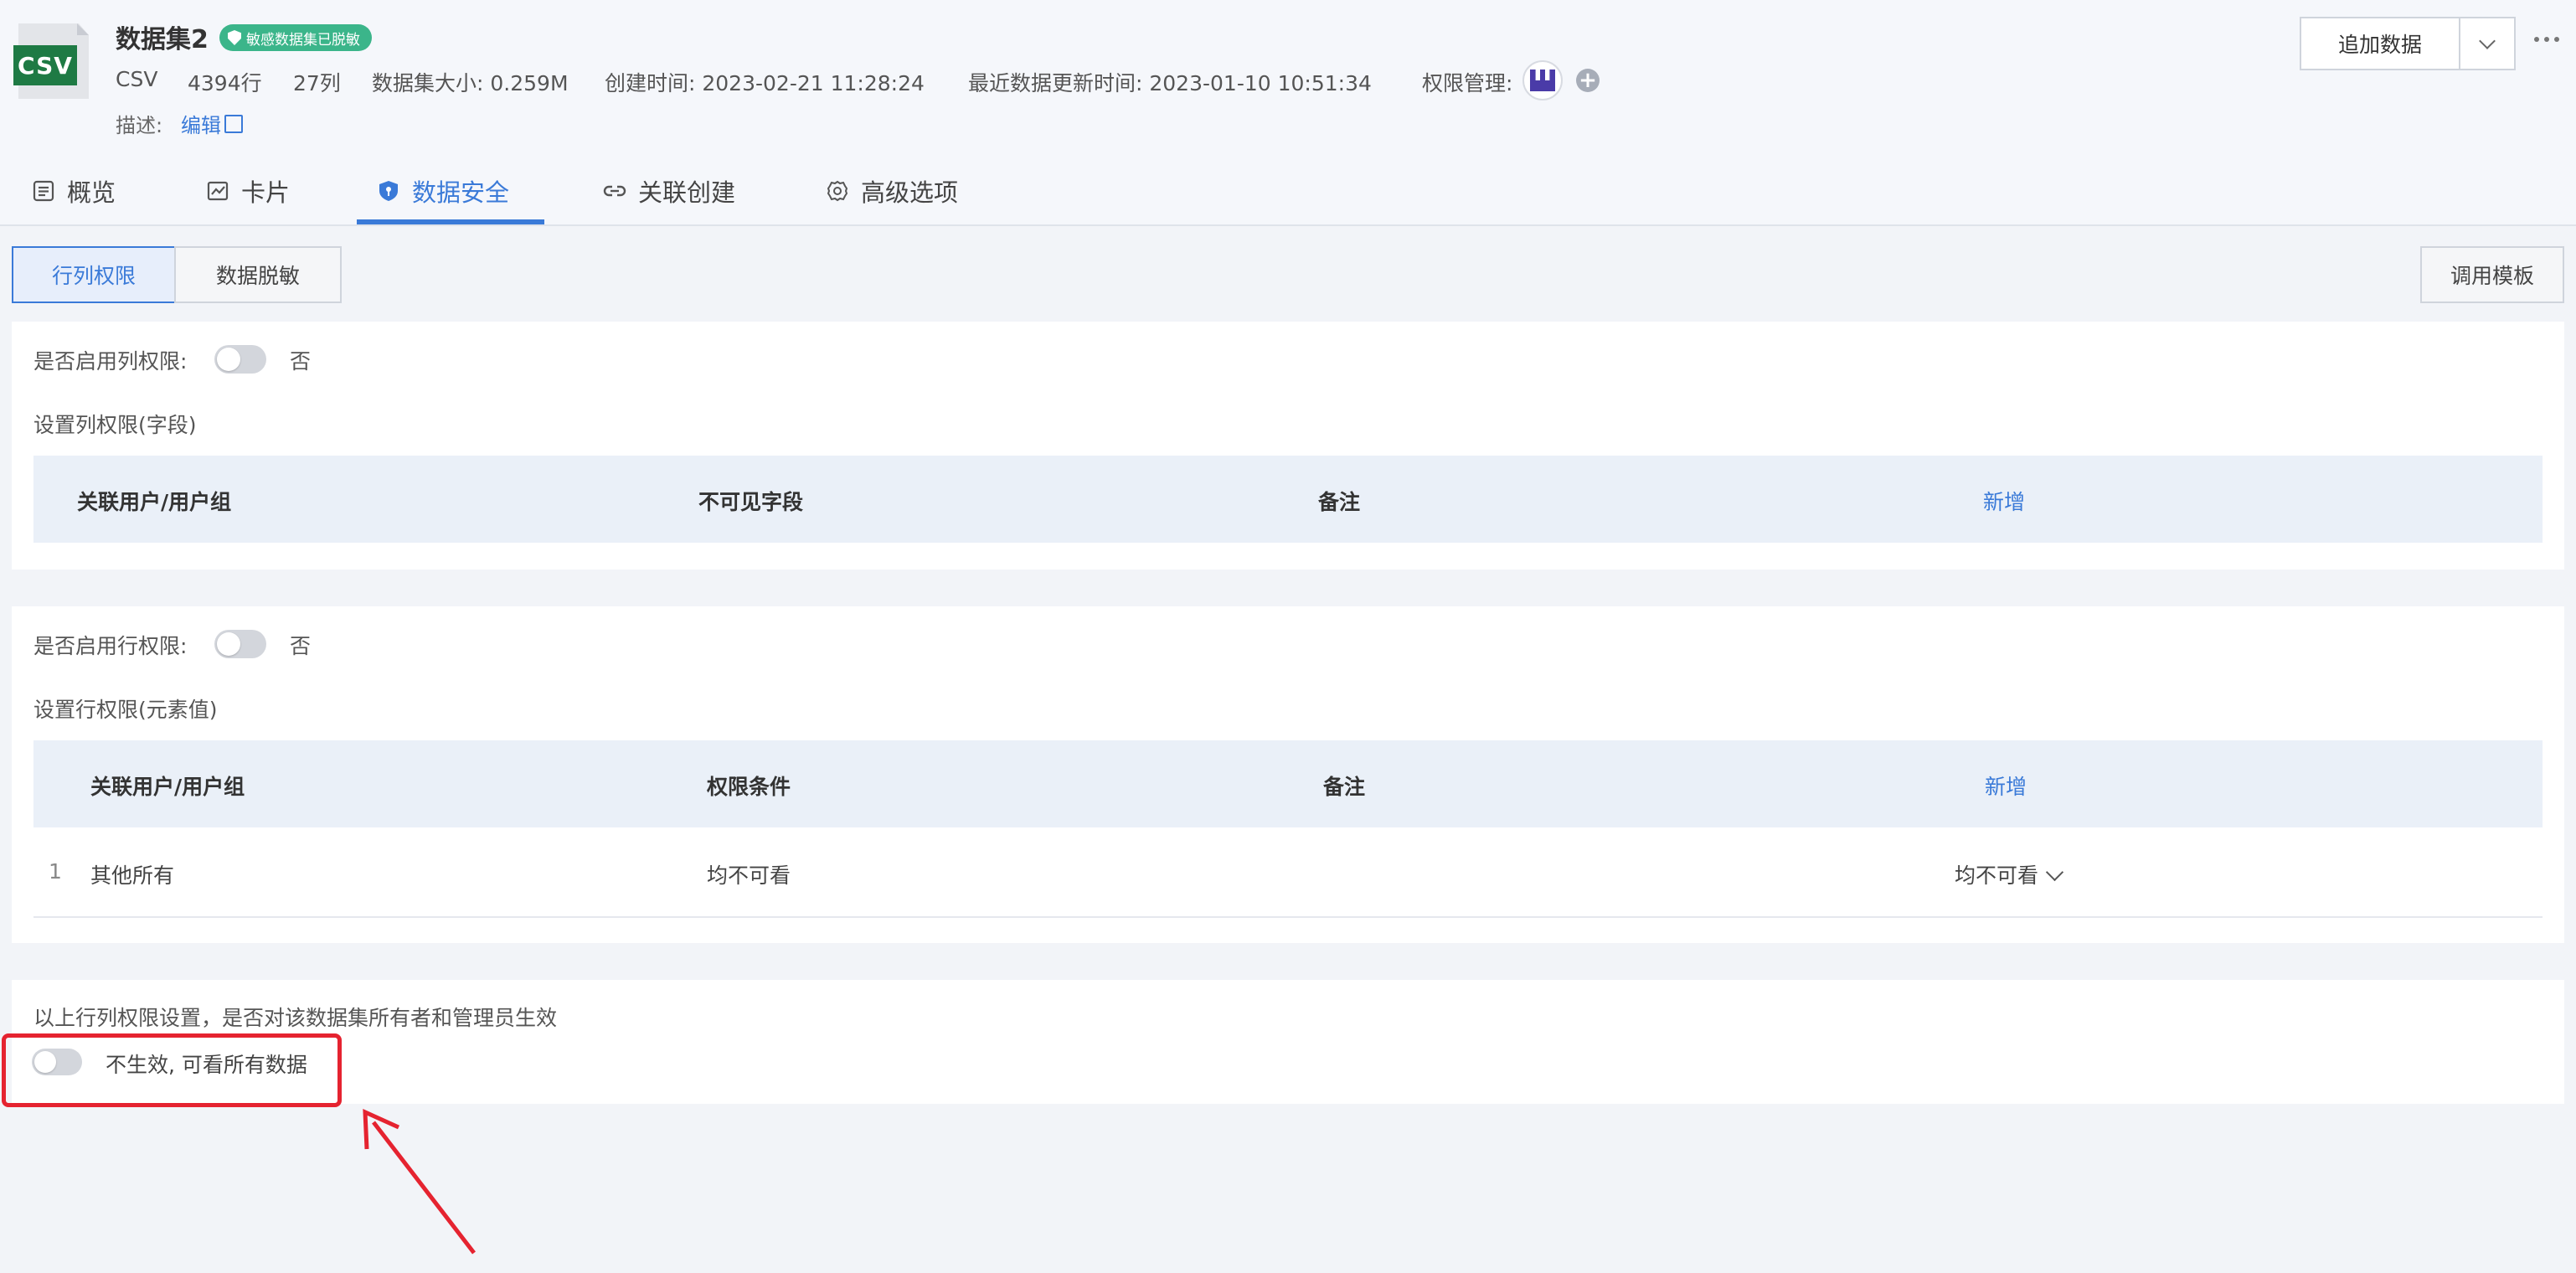 The width and height of the screenshot is (2576, 1273). I want to click on csv-tag: CSV, so click(45, 65).